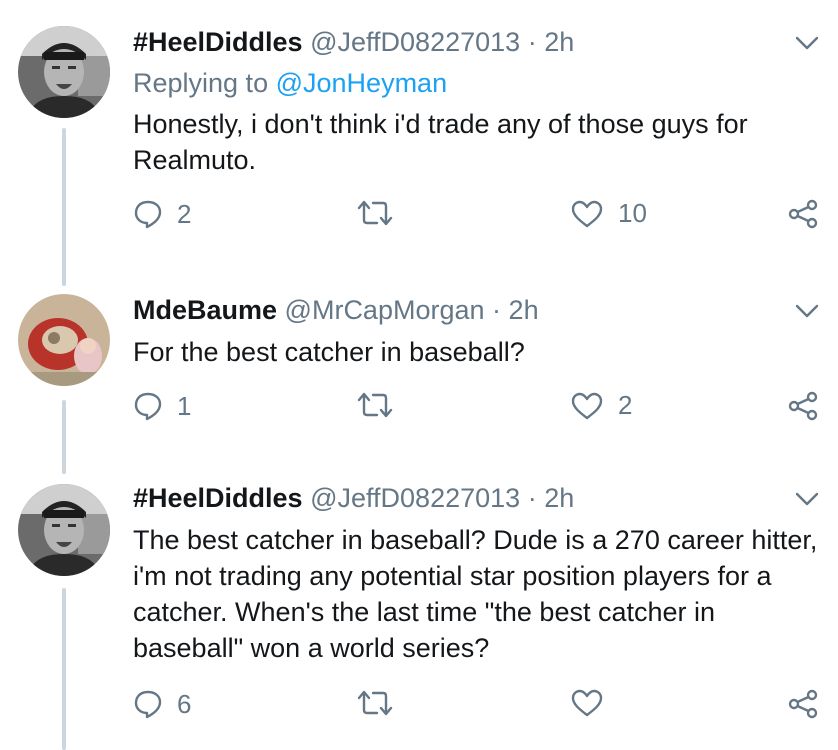 The image size is (838, 750). Describe the element at coordinates (184, 405) in the screenshot. I see `reply-count: 1` at that location.